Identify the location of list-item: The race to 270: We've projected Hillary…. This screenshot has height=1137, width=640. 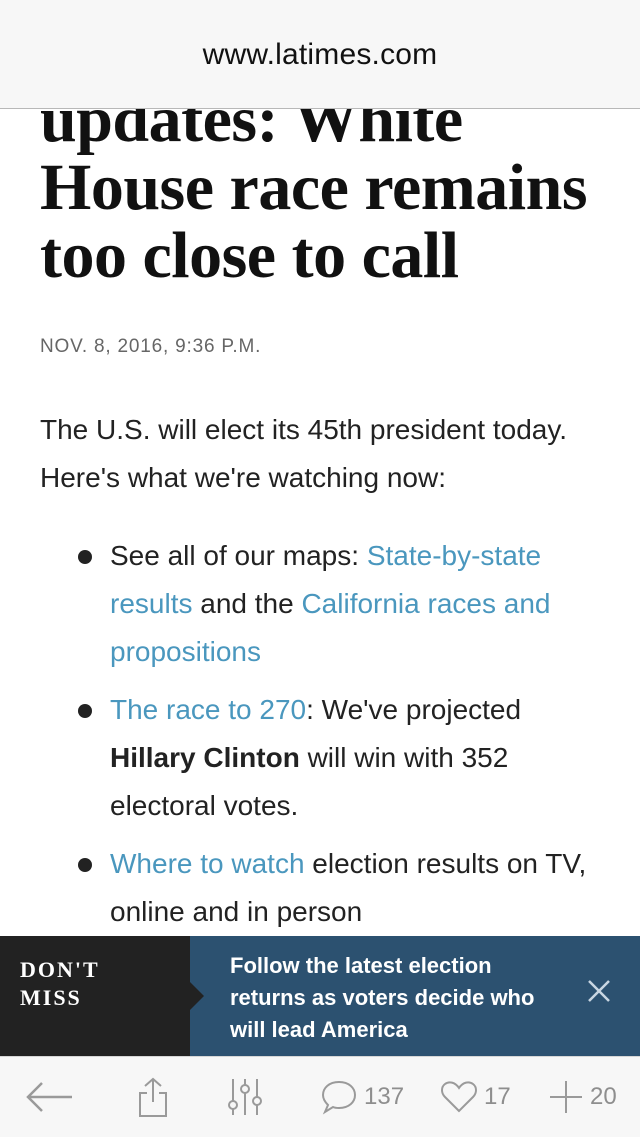
(320, 758).